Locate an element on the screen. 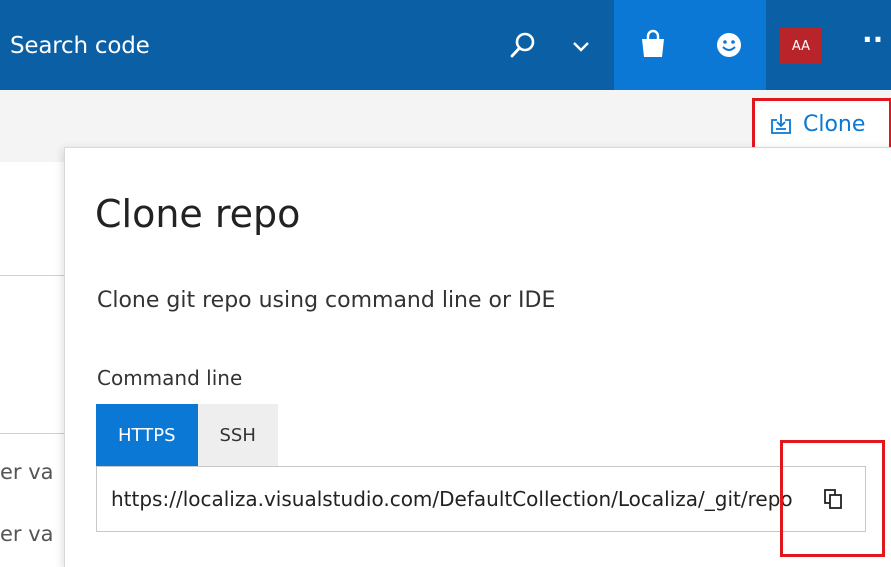  tab-ssh: SSH is located at coordinates (237, 435).